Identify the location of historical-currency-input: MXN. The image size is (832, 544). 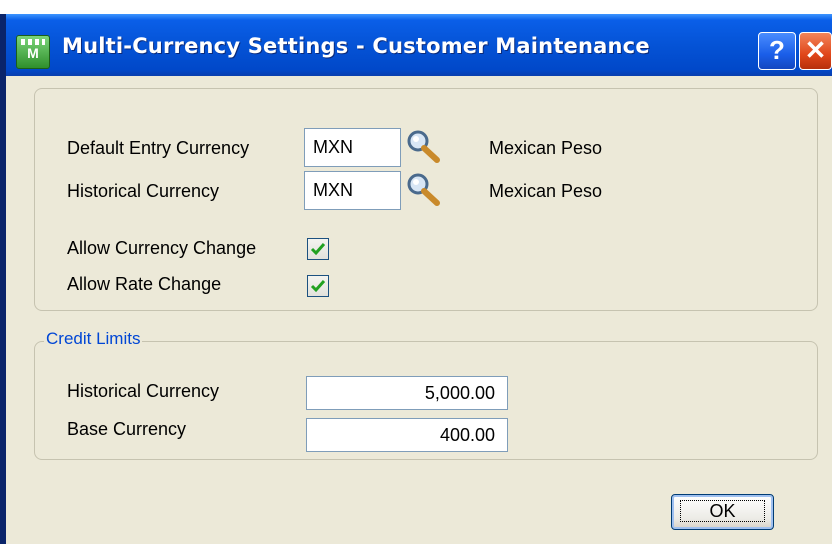
(352, 190).